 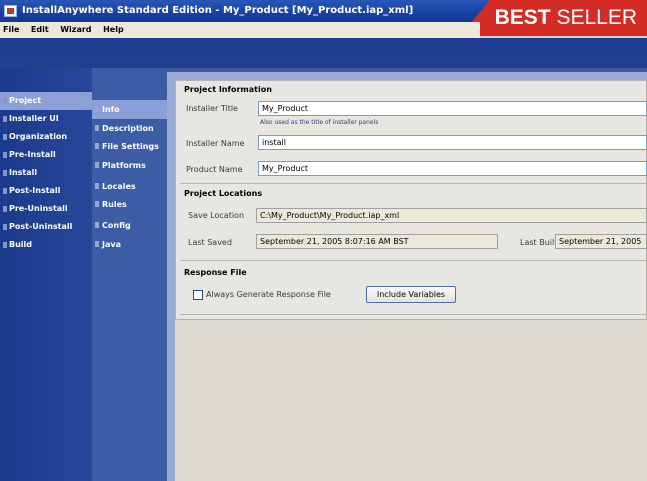 I want to click on sub-item-info: Info, so click(x=129, y=109).